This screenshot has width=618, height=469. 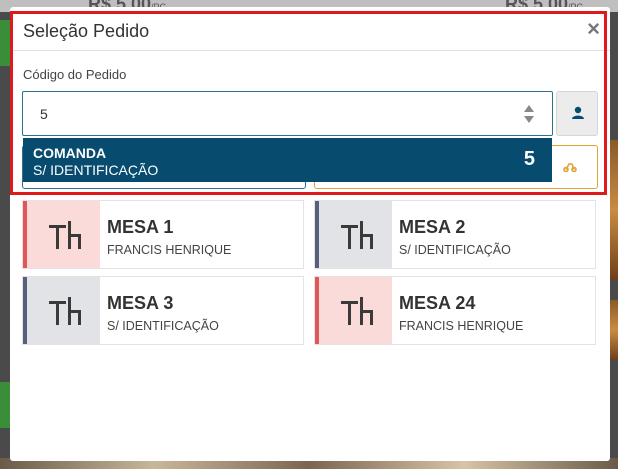 I want to click on table-card-mesa-24: MESA 24 FRANCIS HENRIQUE, so click(x=455, y=310).